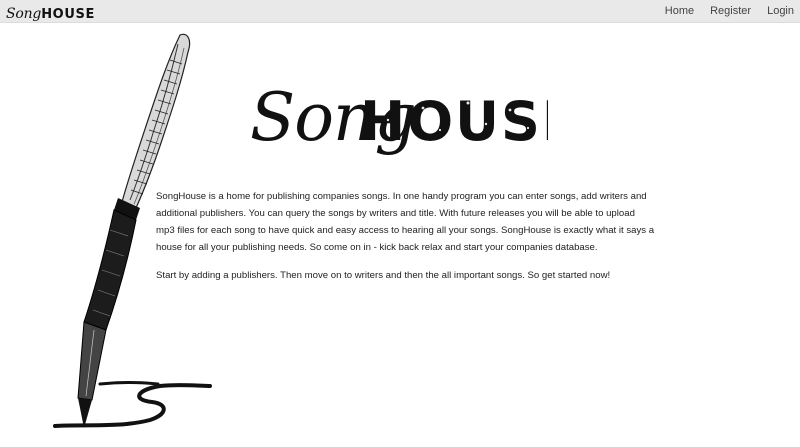 This screenshot has height=447, width=800. I want to click on nav-register-link: Register, so click(730, 11).